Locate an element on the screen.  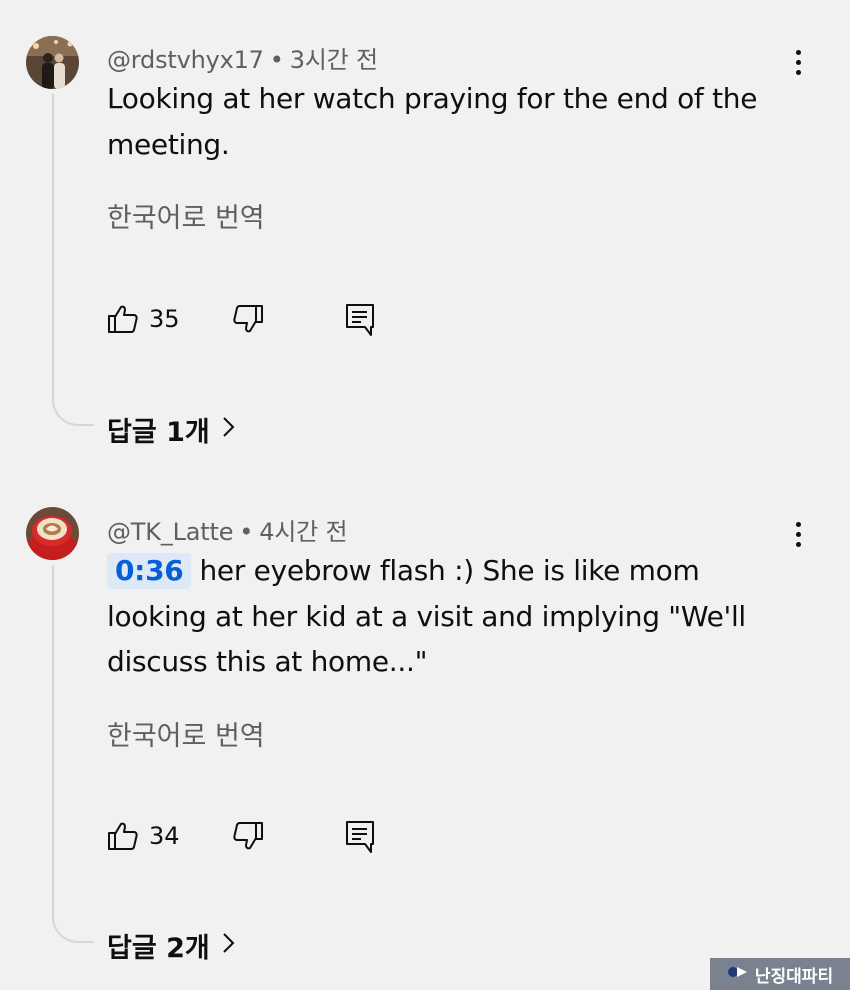
reply-button is located at coordinates (360, 837).